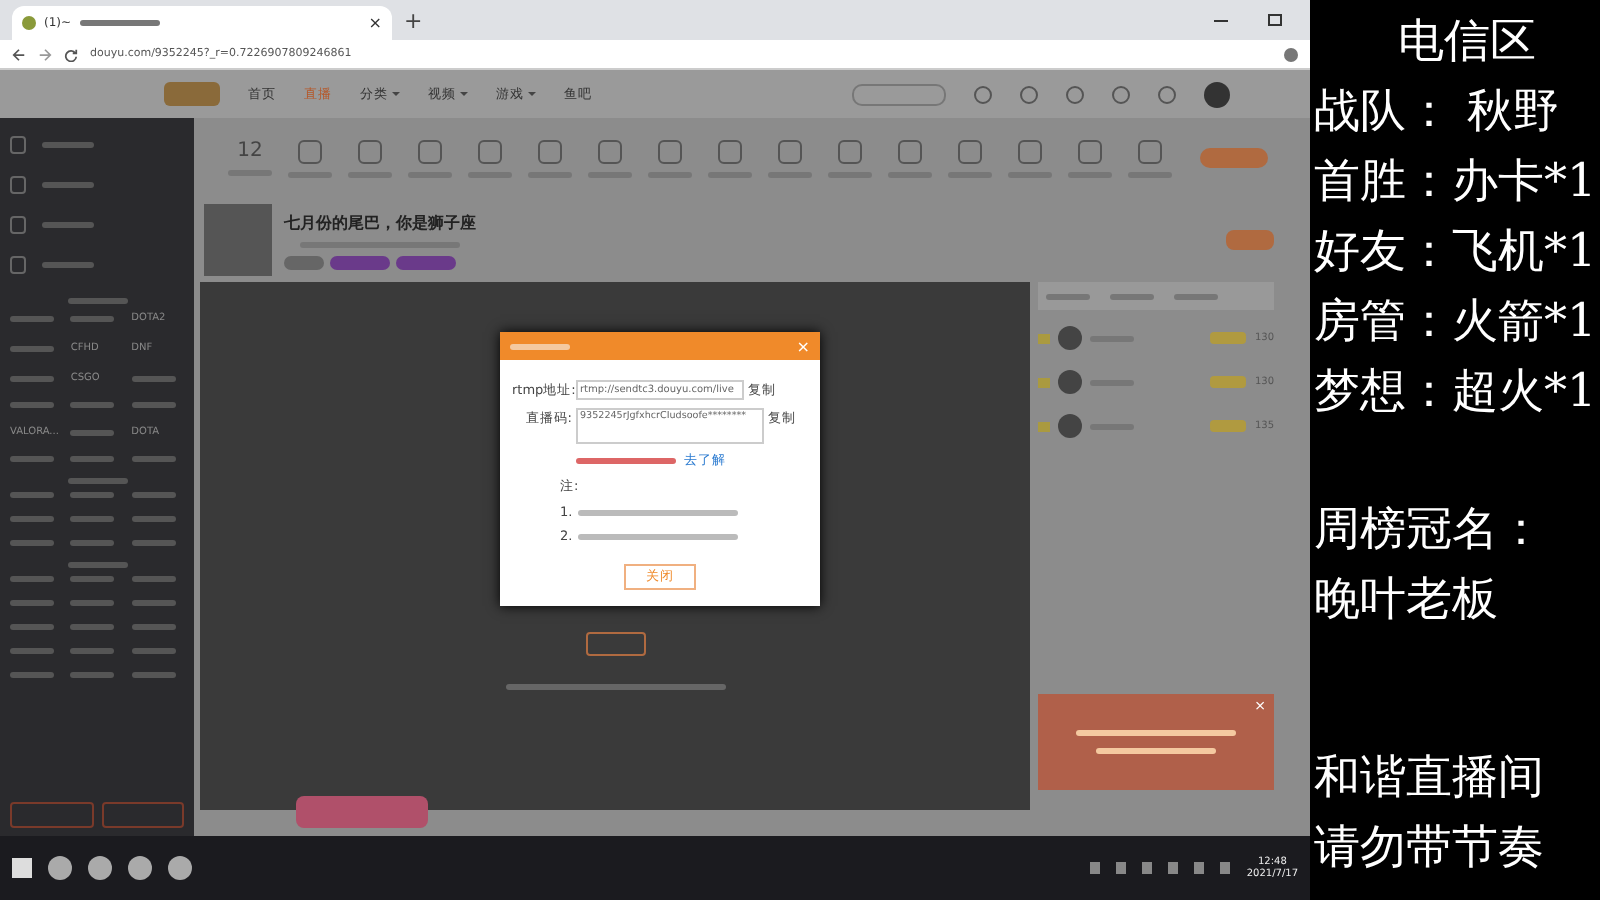 This screenshot has height=900, width=1600. Describe the element at coordinates (426, 262) in the screenshot. I see `tag-badge` at that location.